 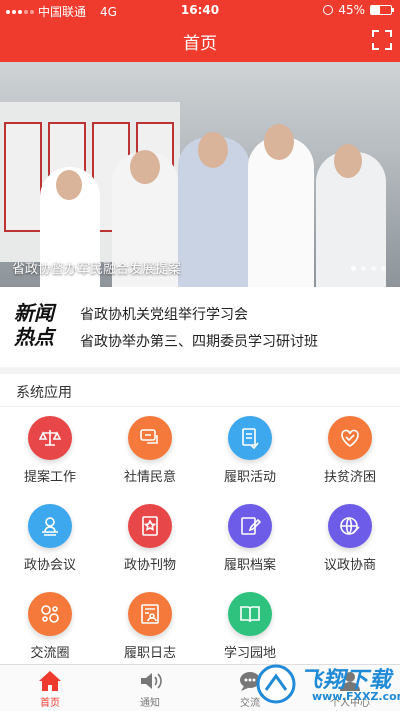 What do you see at coordinates (34, 325) in the screenshot?
I see `news-hotspot-logo: 新闻 热点` at bounding box center [34, 325].